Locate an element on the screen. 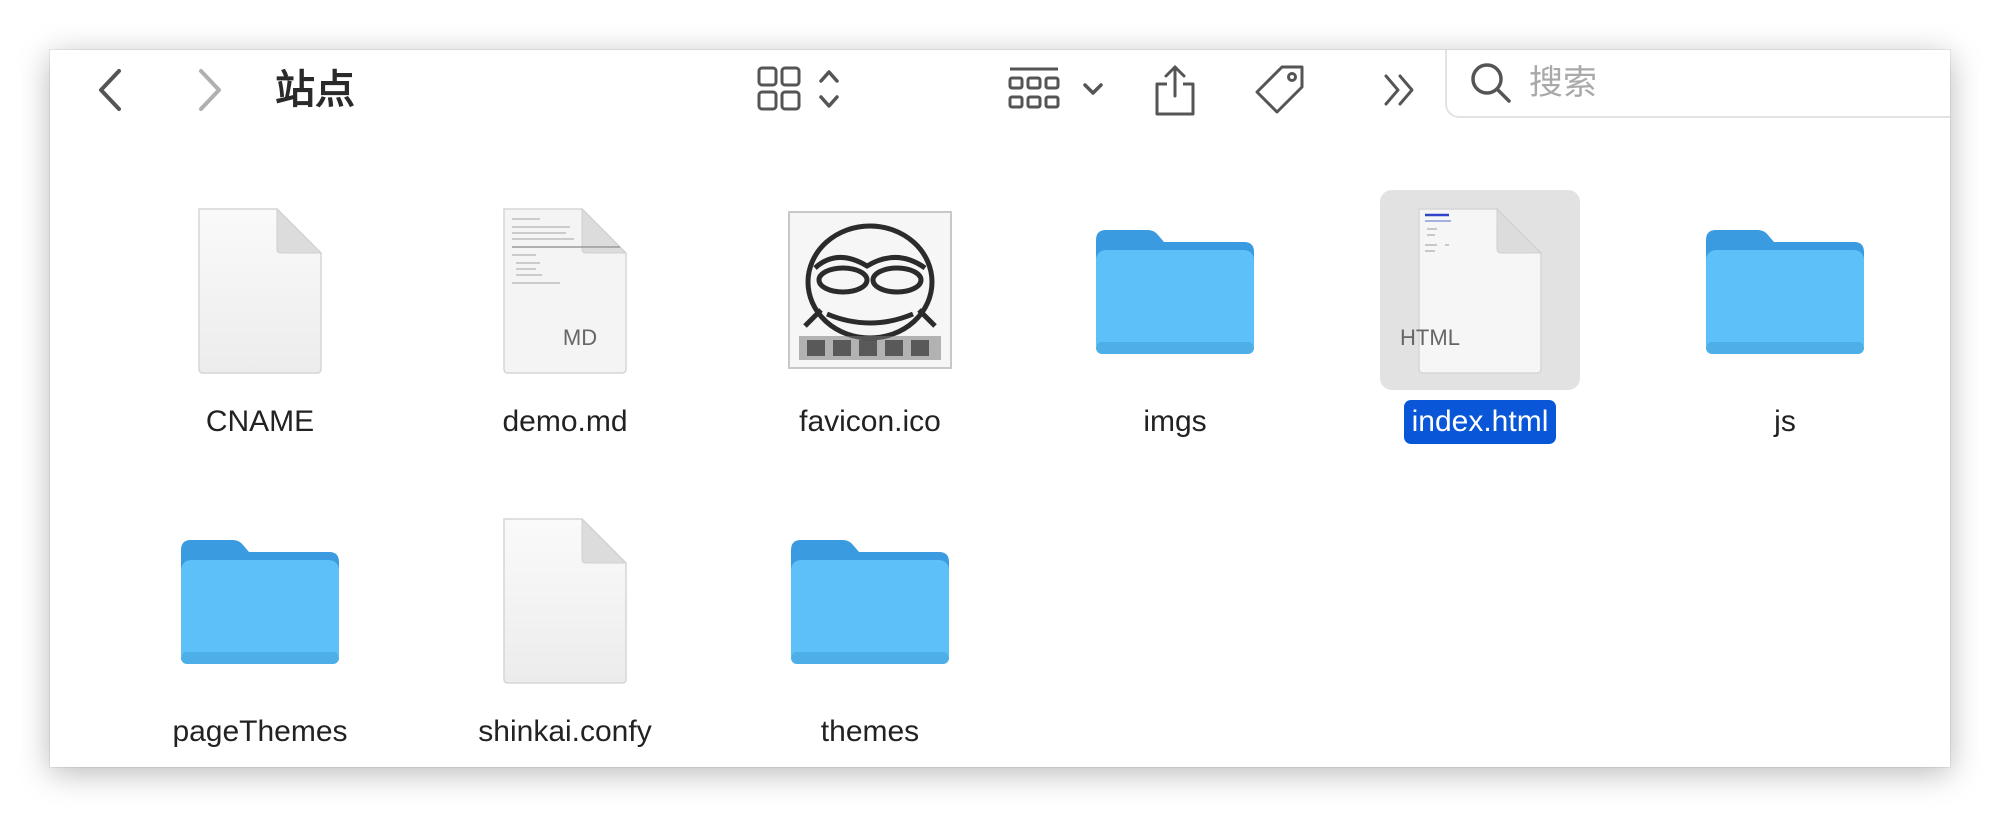 This screenshot has width=2000, height=817. folder-item-js: js is located at coordinates (1785, 314).